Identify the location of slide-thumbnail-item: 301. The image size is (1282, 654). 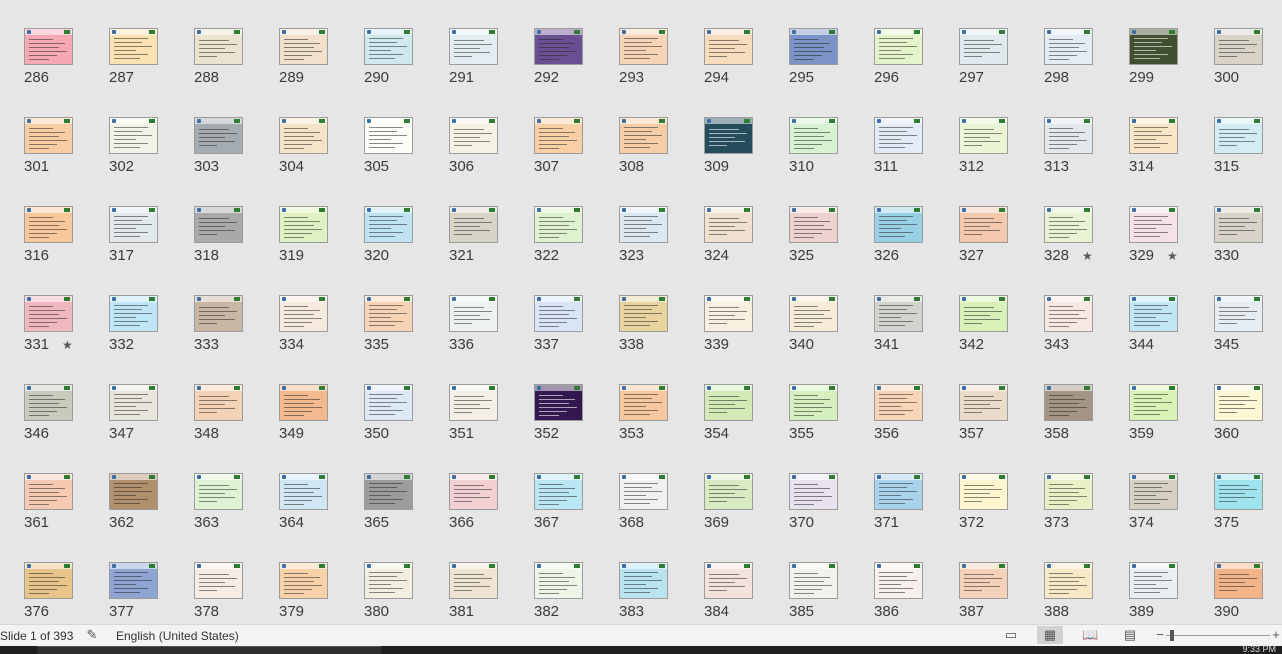
(42, 133).